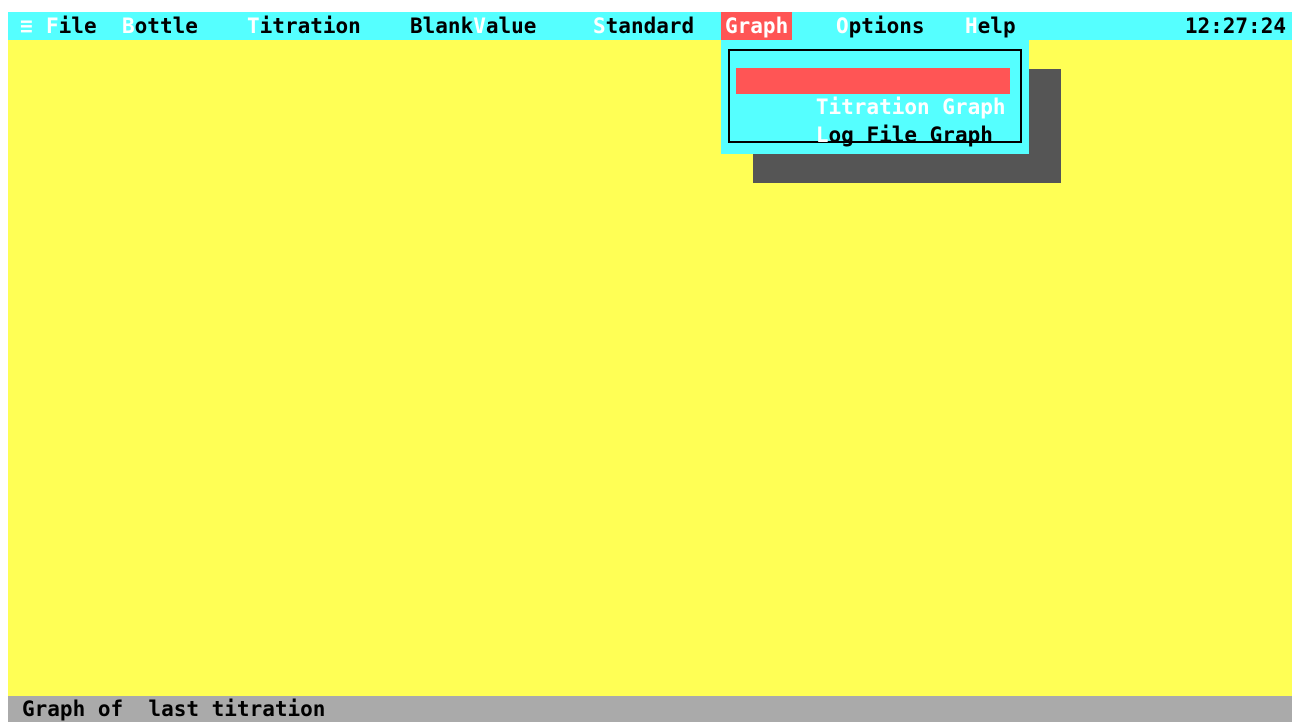  Describe the element at coordinates (160, 26) in the screenshot. I see `menu-bottle: Bottle` at that location.